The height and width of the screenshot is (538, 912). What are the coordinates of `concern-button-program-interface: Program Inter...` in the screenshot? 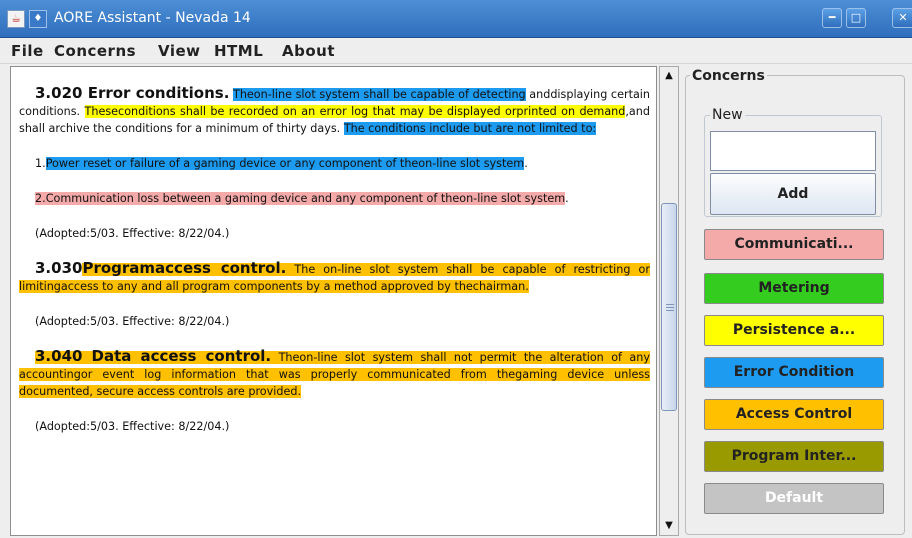 It's located at (794, 456).